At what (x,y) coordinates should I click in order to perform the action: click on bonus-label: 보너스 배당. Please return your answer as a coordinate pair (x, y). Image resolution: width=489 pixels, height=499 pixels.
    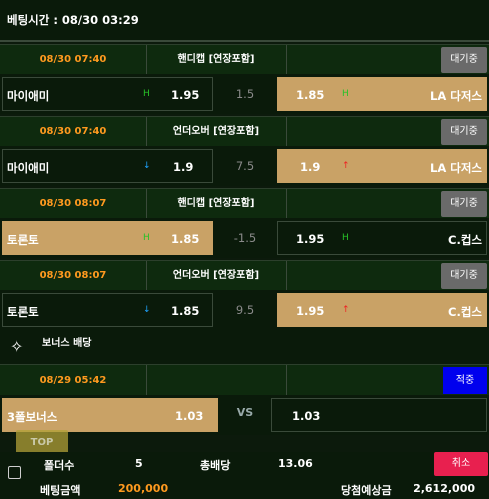
    Looking at the image, I should click on (67, 343).